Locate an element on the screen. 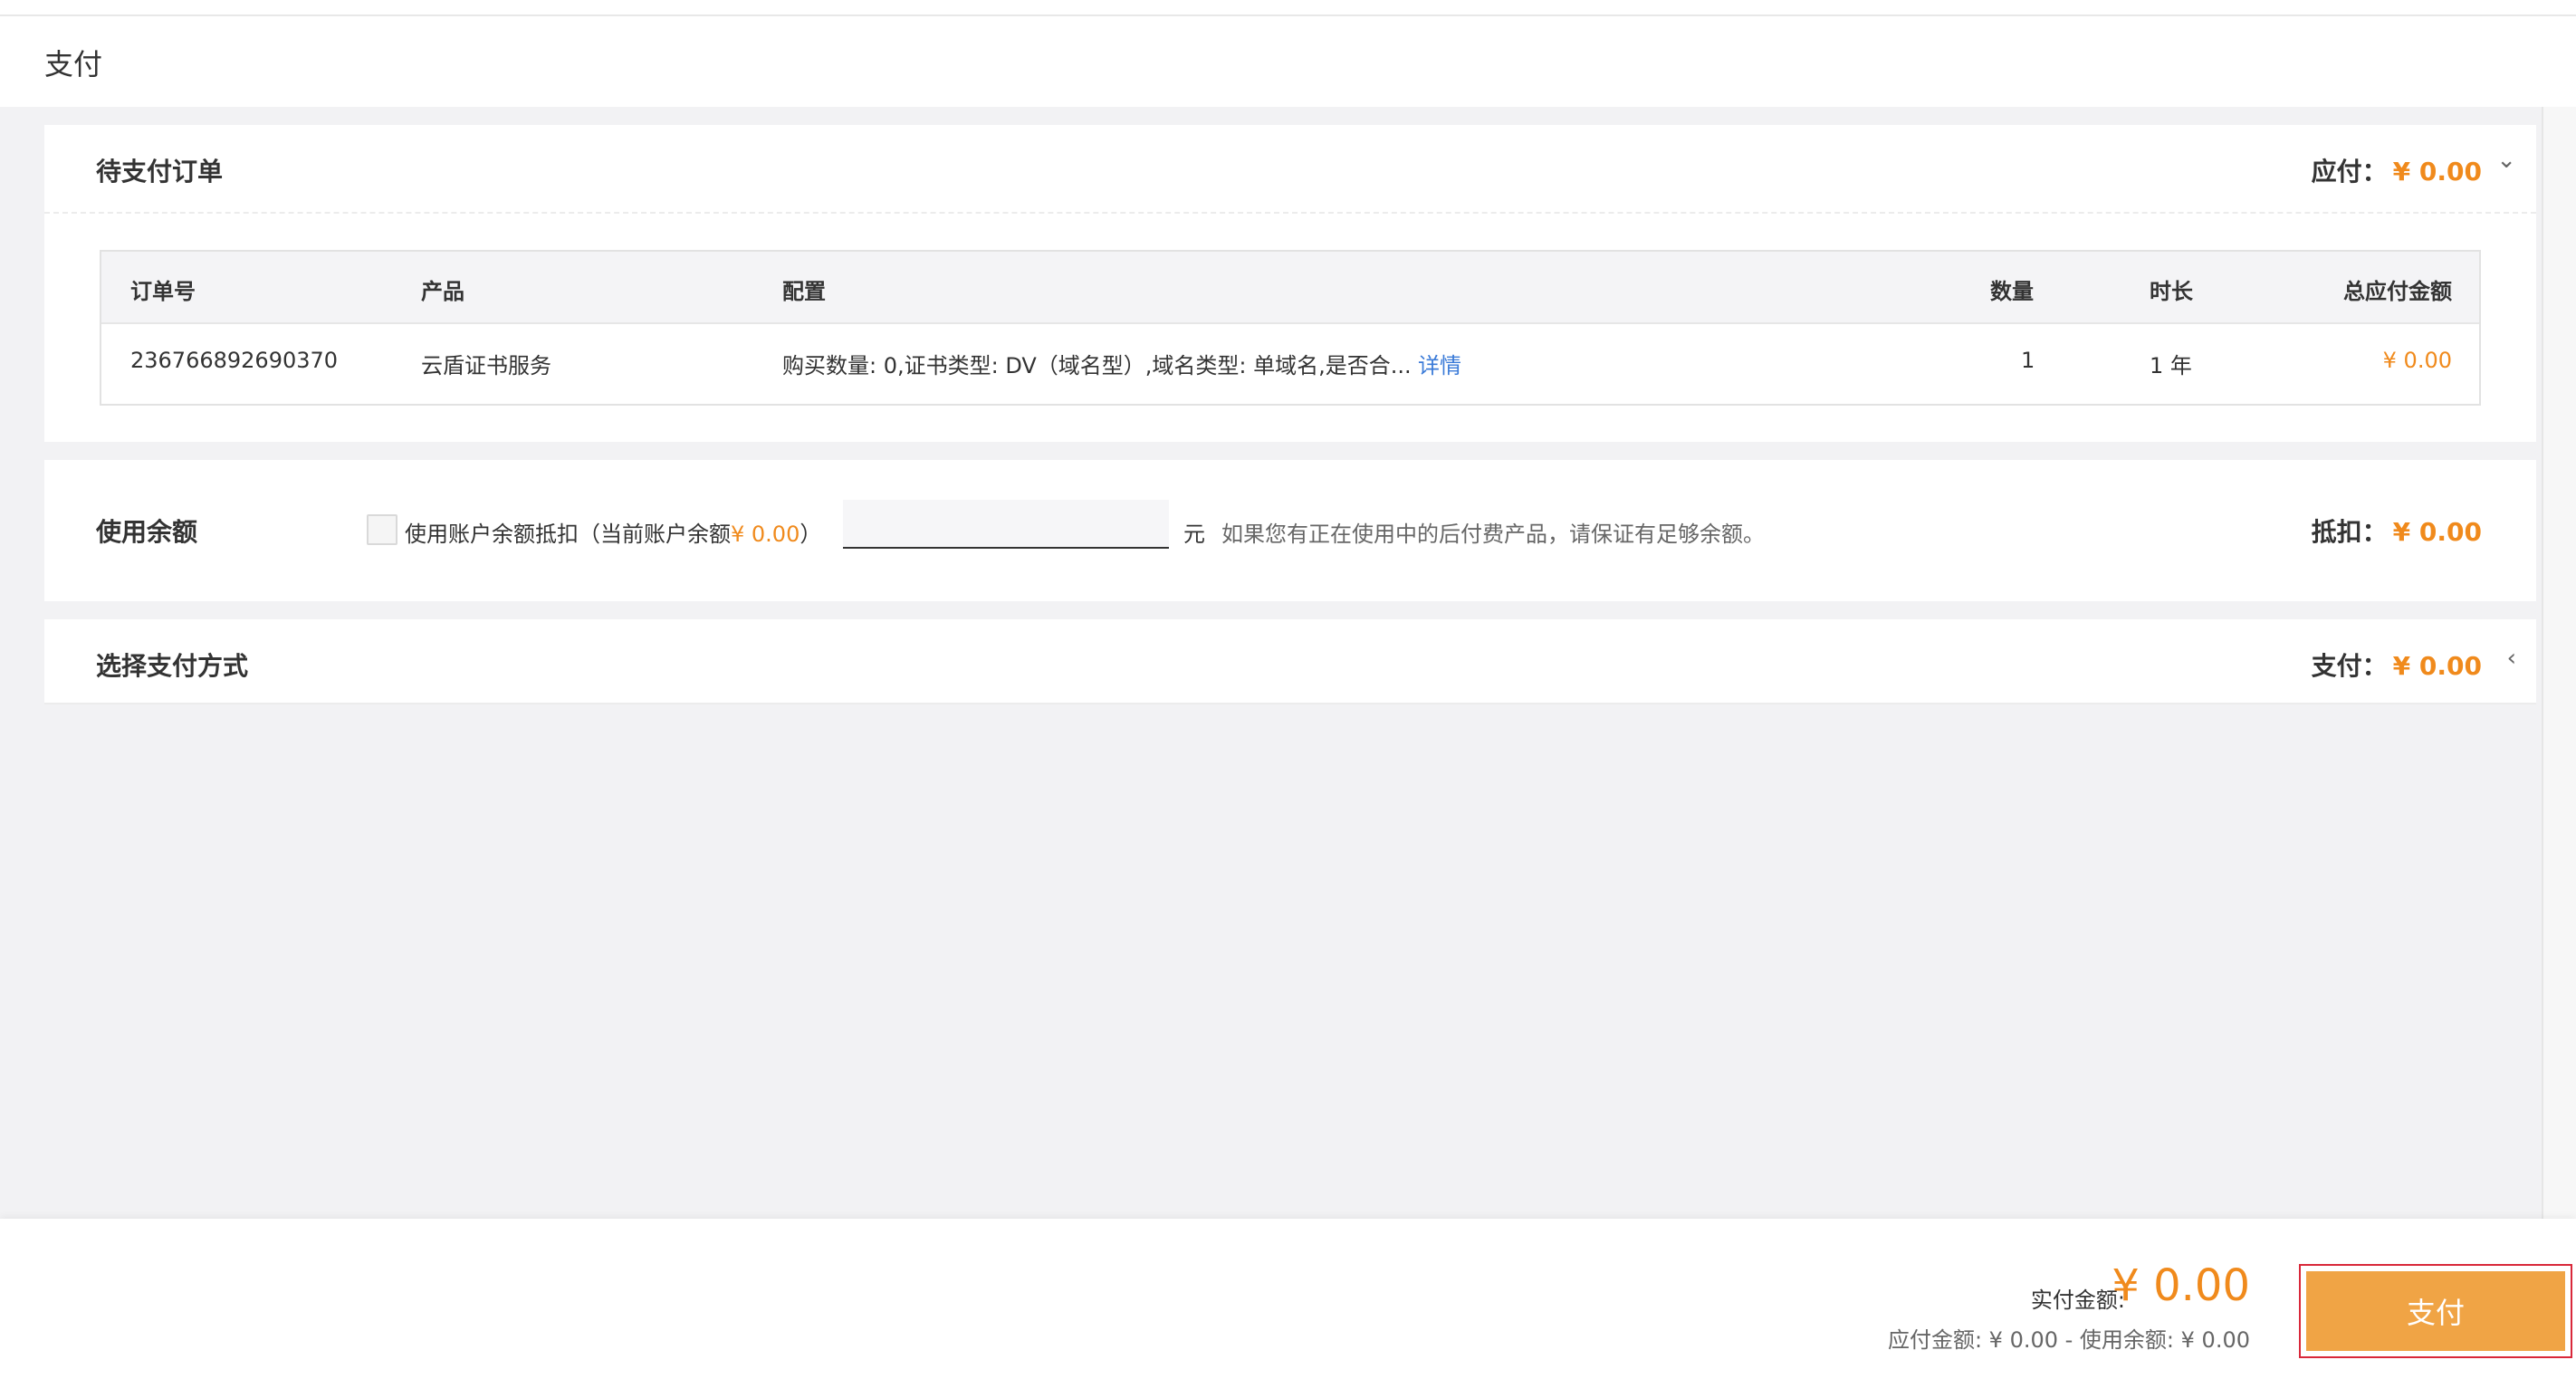 This screenshot has height=1398, width=2576. actual-amount-value: ¥ 0.00 is located at coordinates (2181, 1285).